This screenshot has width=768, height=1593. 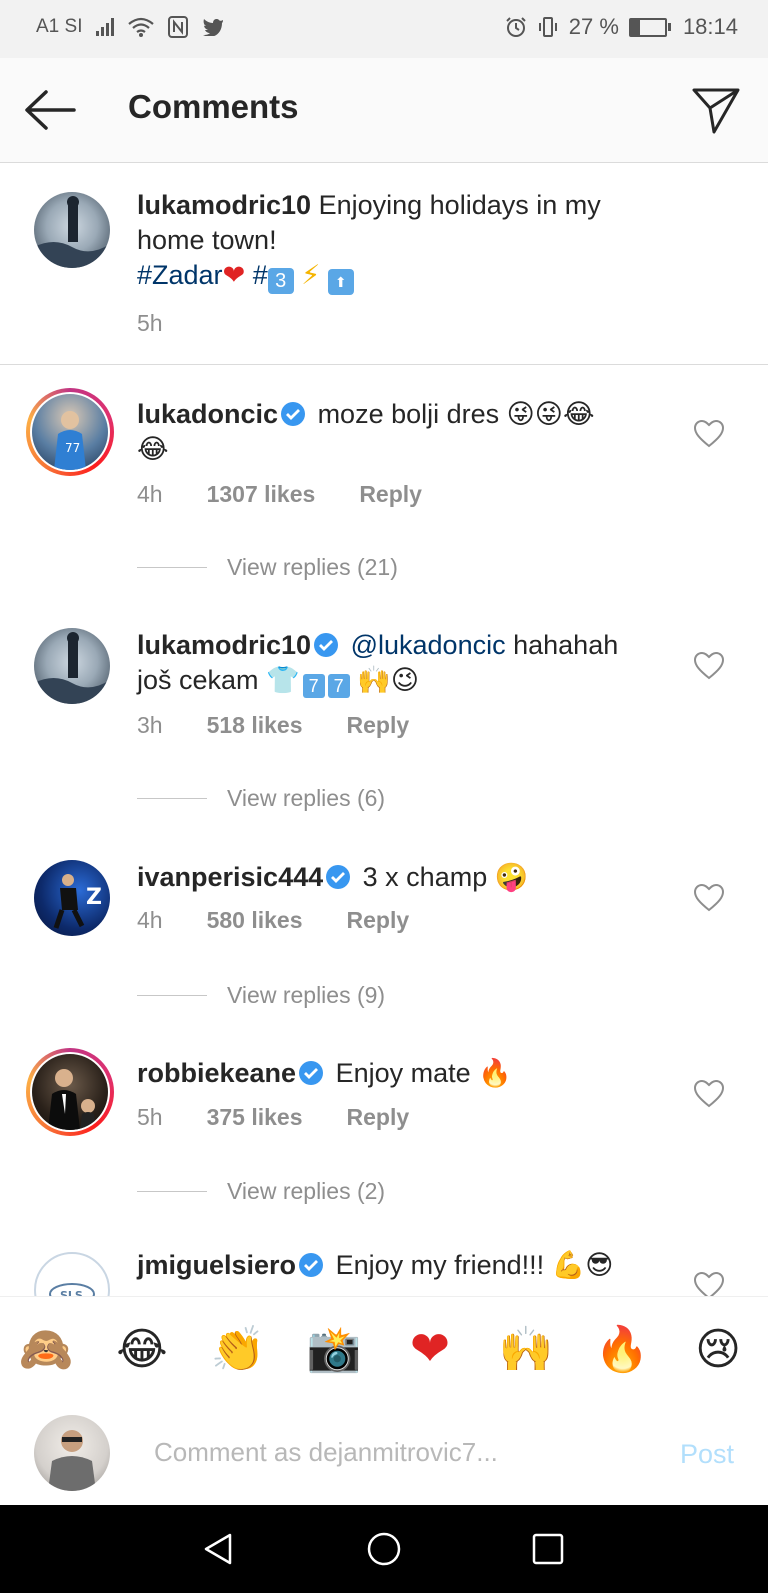 I want to click on lightning-emoji: ⚡, so click(x=311, y=275).